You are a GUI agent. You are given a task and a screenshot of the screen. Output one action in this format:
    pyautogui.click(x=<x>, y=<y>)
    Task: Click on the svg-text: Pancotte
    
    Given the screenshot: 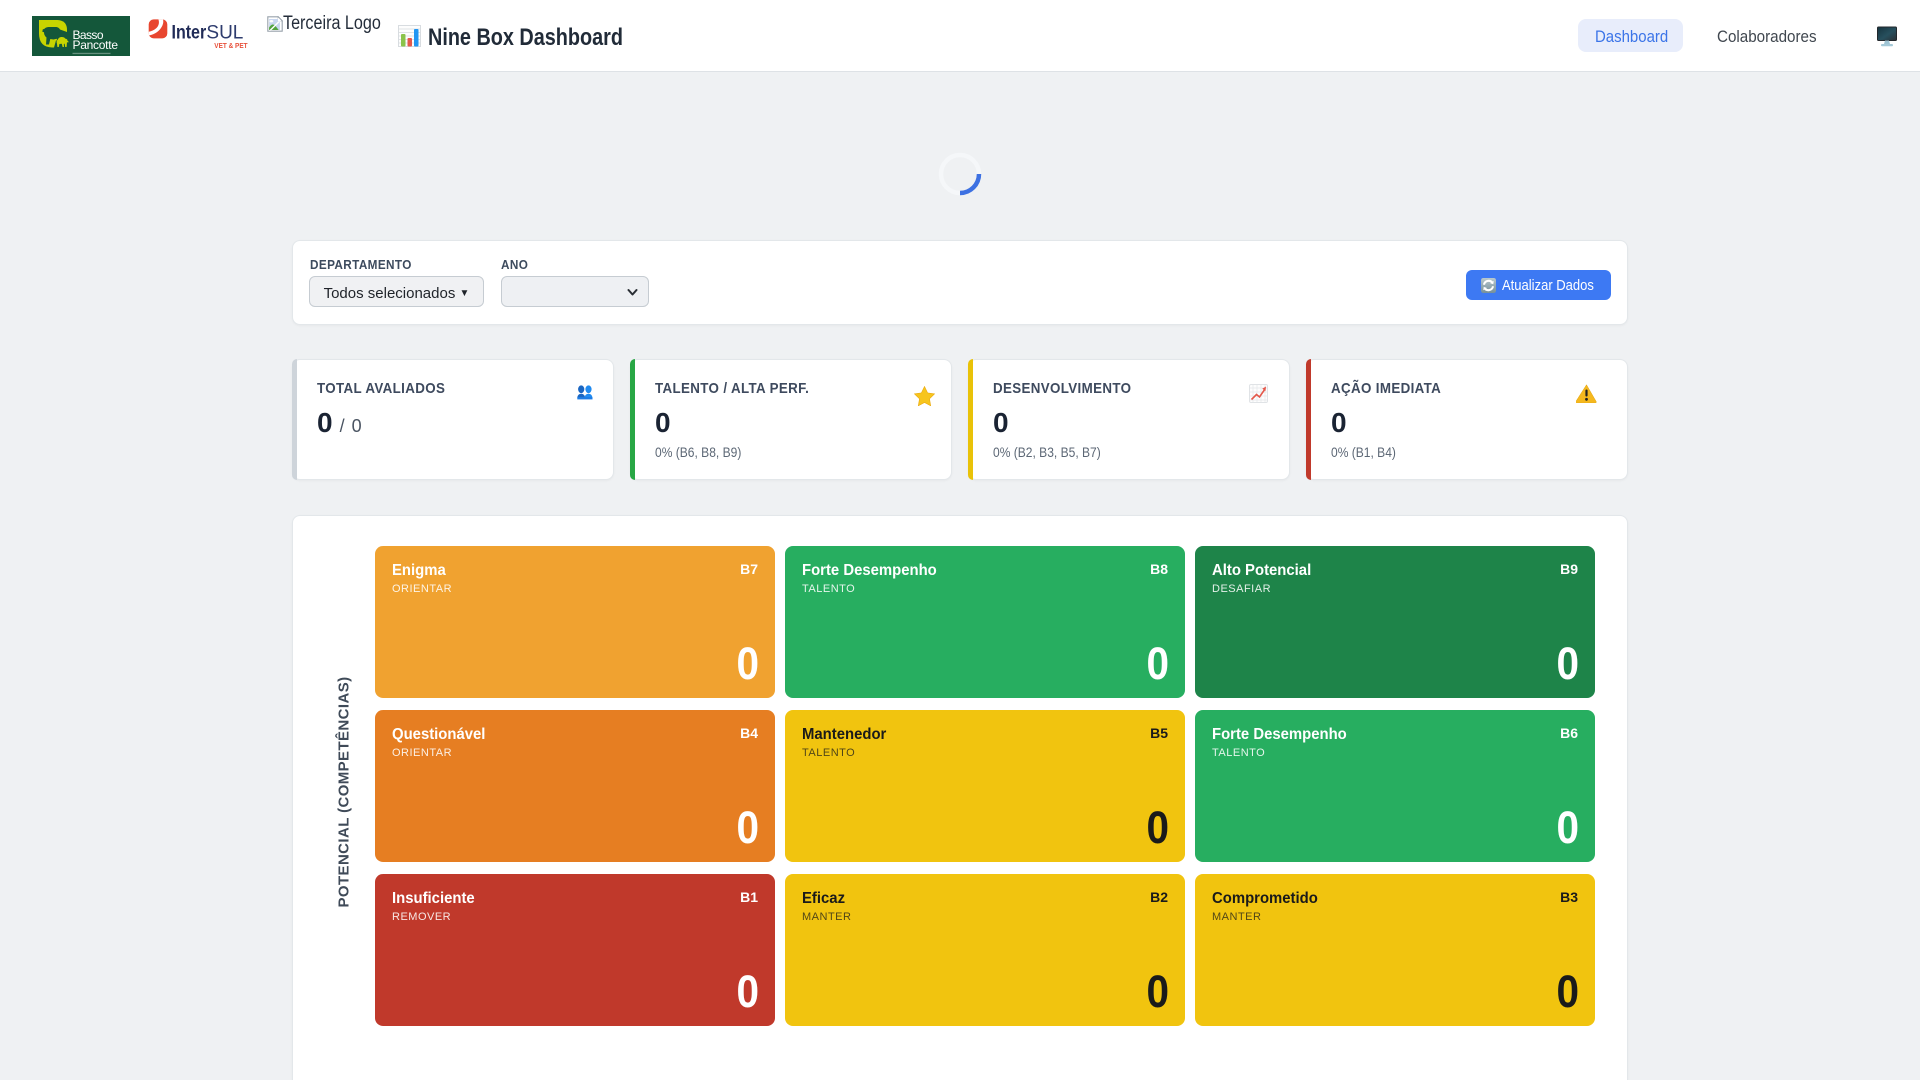 What is the action you would take?
    pyautogui.click(x=96, y=45)
    